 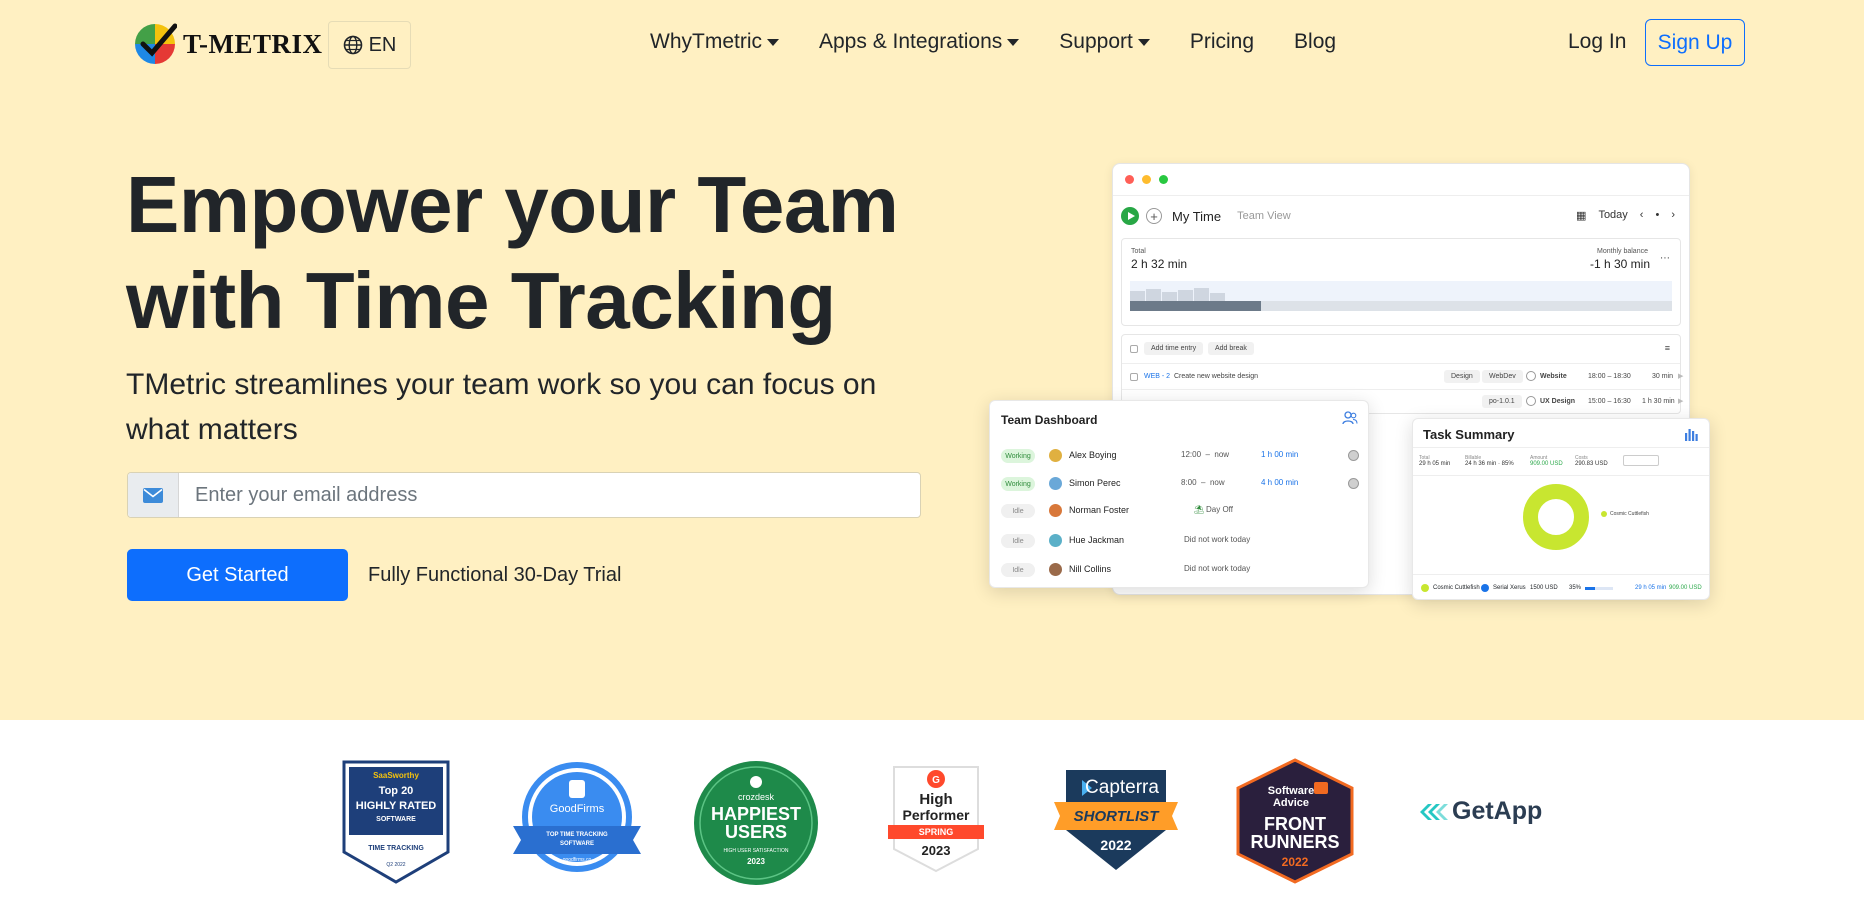 What do you see at coordinates (1291, 791) in the screenshot?
I see `svg-text: Software` at bounding box center [1291, 791].